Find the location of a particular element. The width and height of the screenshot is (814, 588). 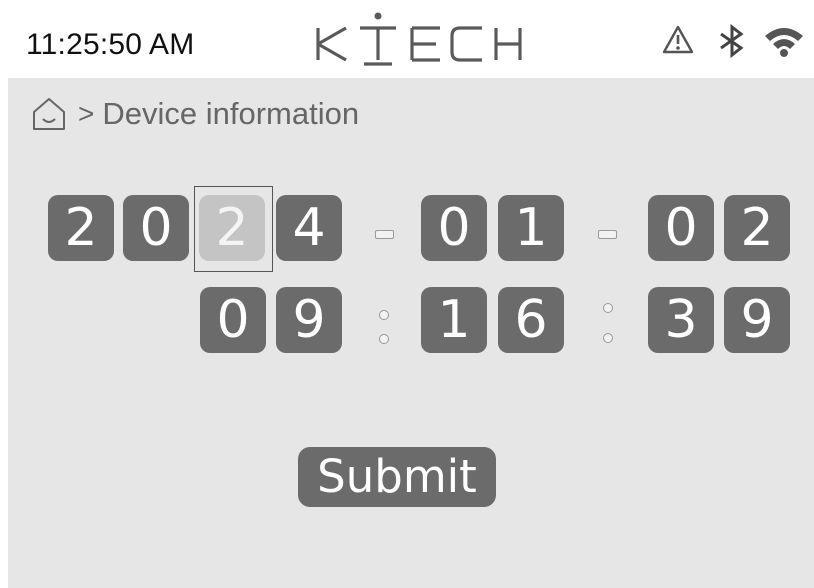

breadcrumb-current: Device information is located at coordinates (231, 113).